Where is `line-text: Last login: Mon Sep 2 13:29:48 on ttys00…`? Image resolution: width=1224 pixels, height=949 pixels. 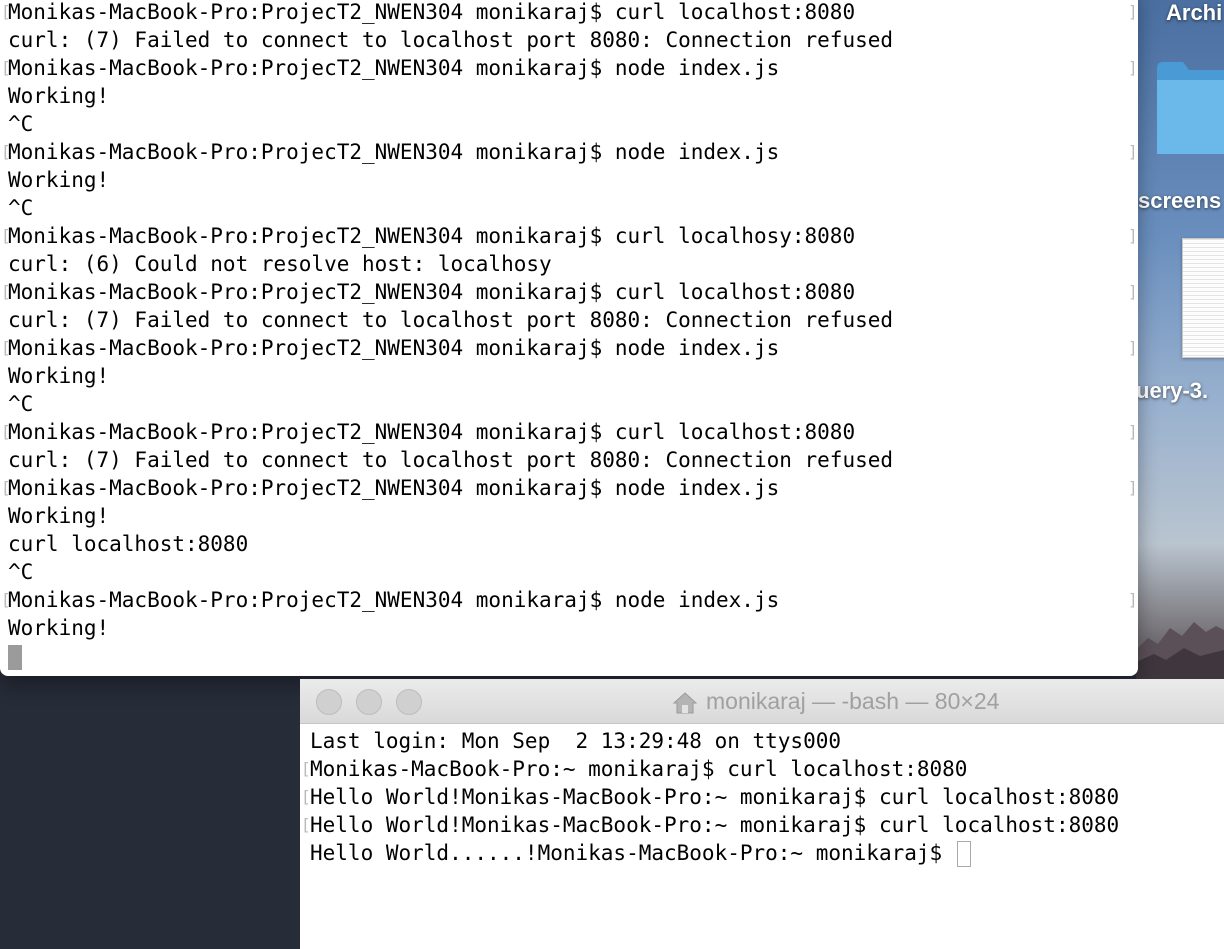 line-text: Last login: Mon Sep 2 13:29:48 on ttys00… is located at coordinates (576, 741).